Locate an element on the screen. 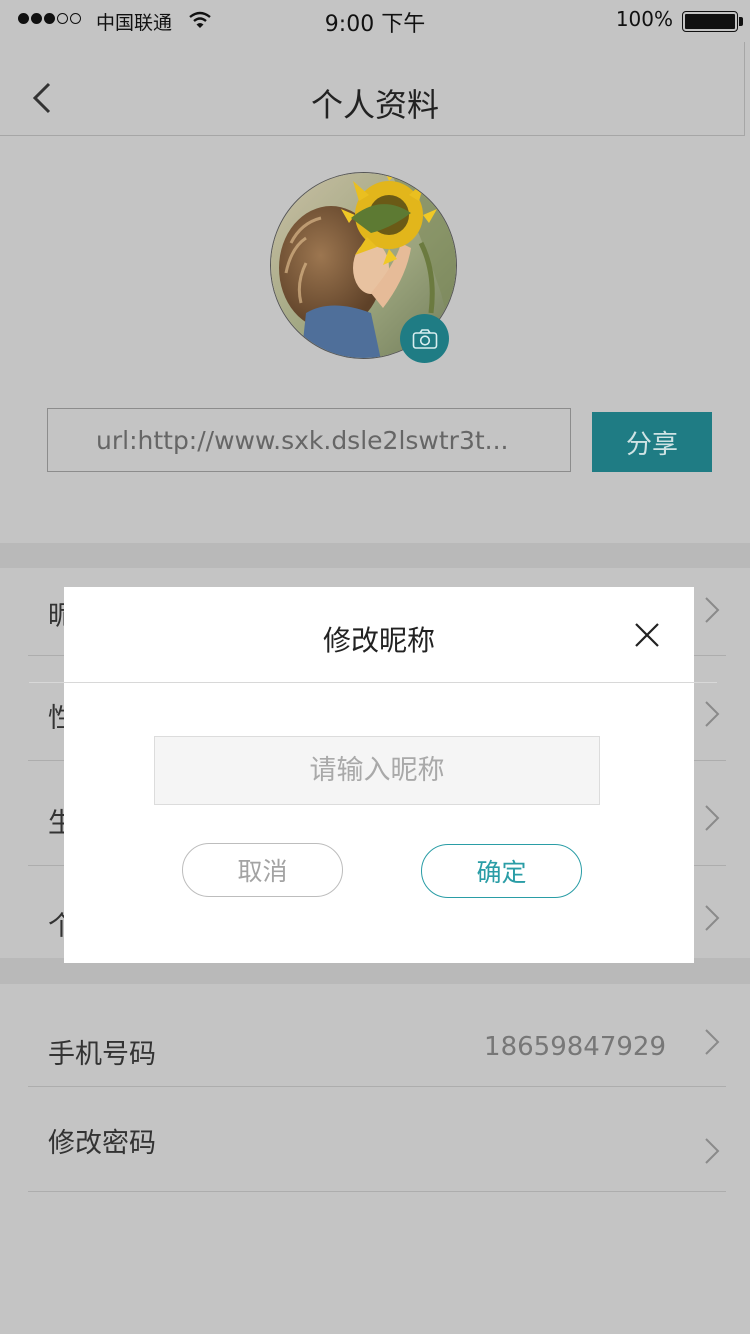  phone-number-value: 18659847929 is located at coordinates (575, 1047).